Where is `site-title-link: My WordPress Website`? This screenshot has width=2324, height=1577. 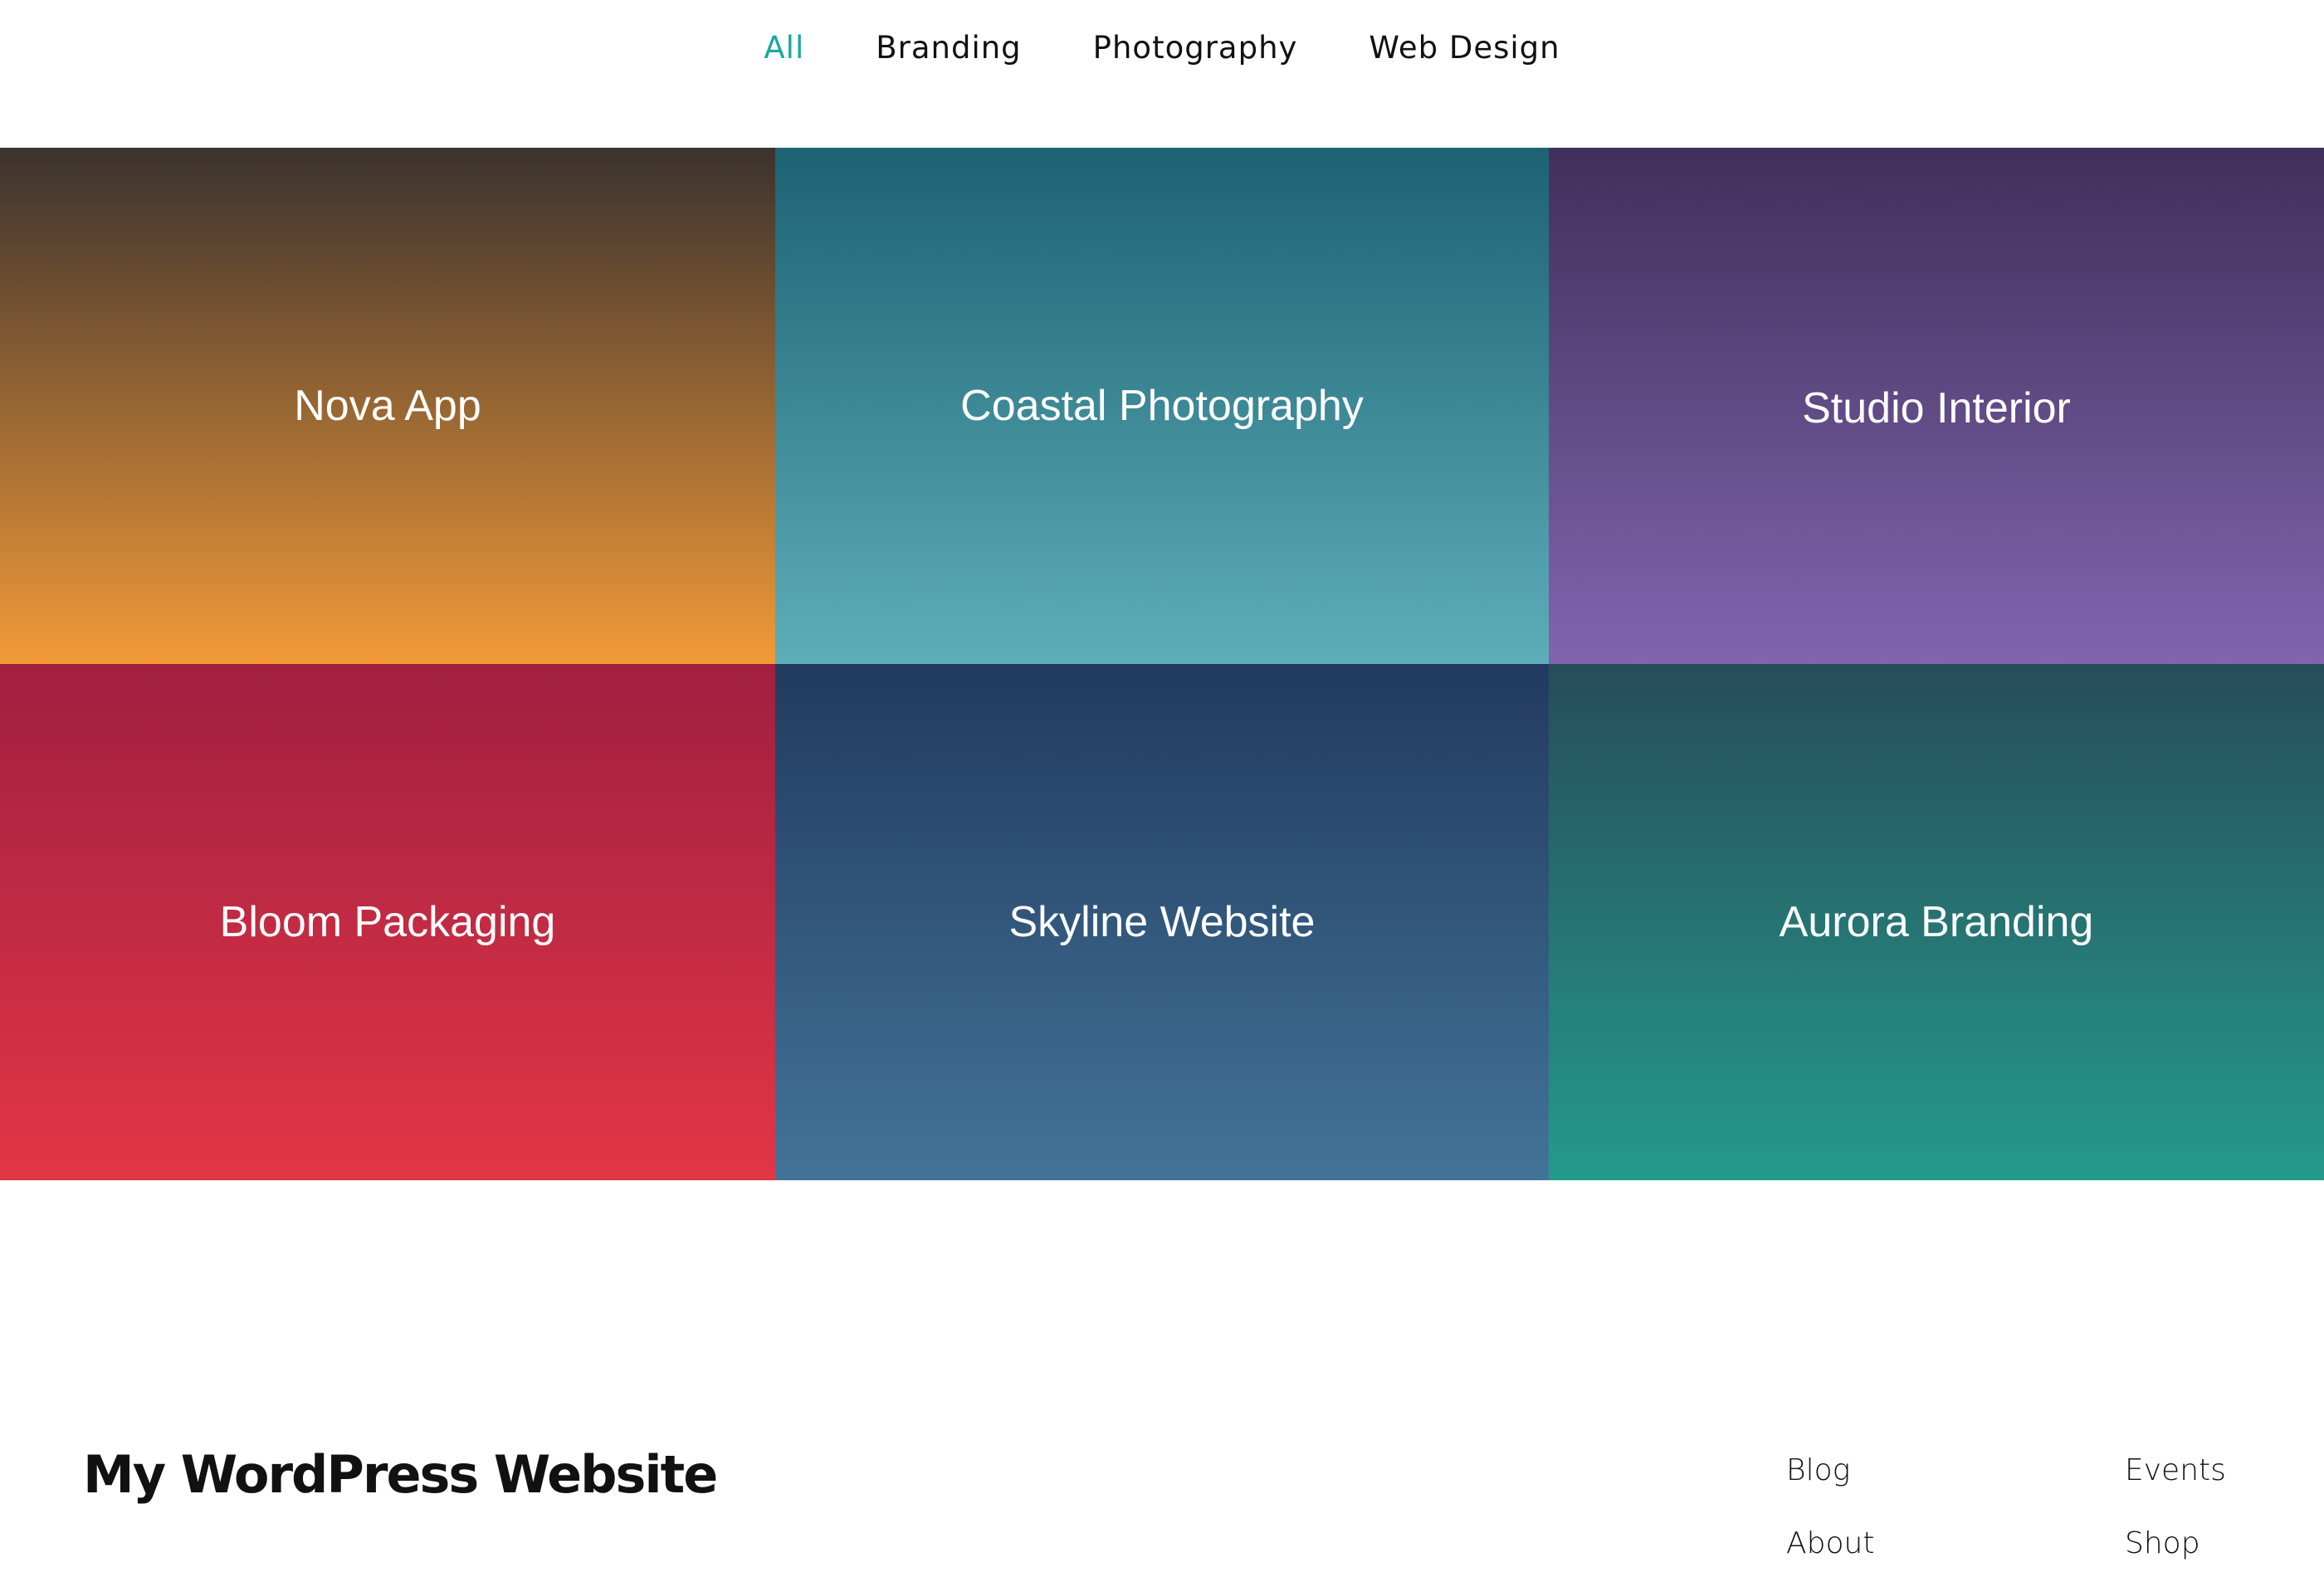
site-title-link: My WordPress Website is located at coordinates (400, 1475).